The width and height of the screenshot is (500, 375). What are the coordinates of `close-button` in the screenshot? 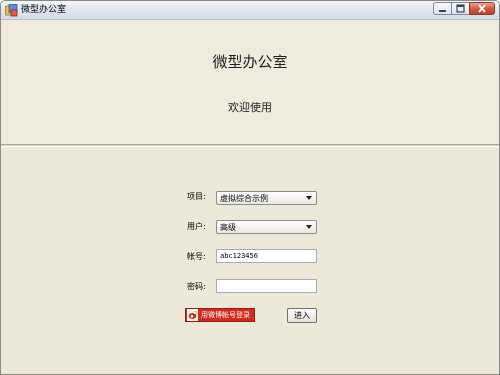 It's located at (482, 8).